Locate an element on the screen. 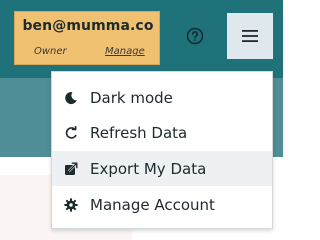 The height and width of the screenshot is (240, 320). menu-item-refresh-data: Refresh Data is located at coordinates (162, 132).